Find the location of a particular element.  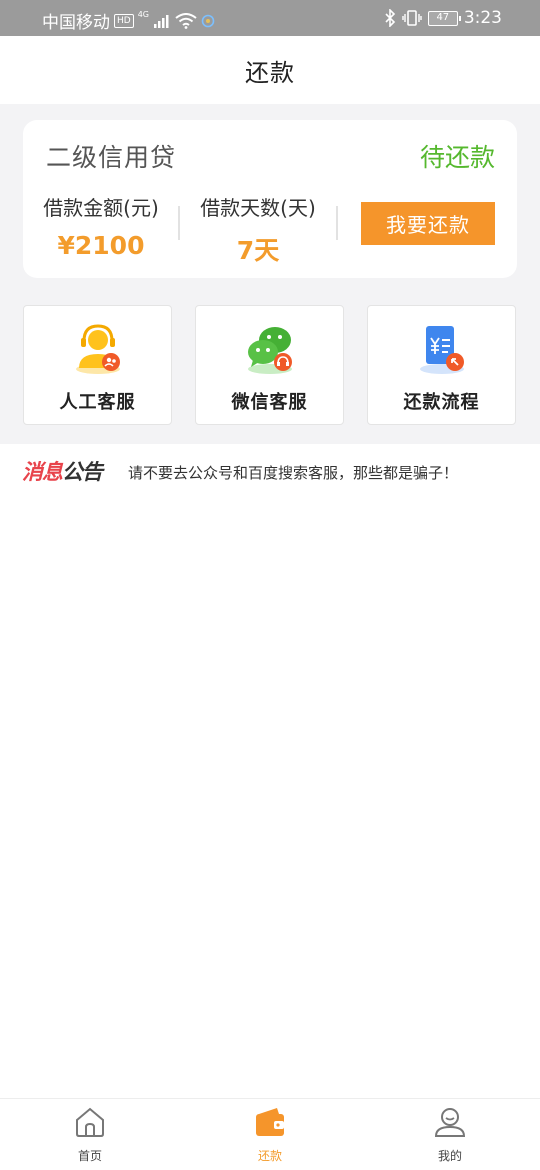

clock: 3:23 is located at coordinates (482, 18).